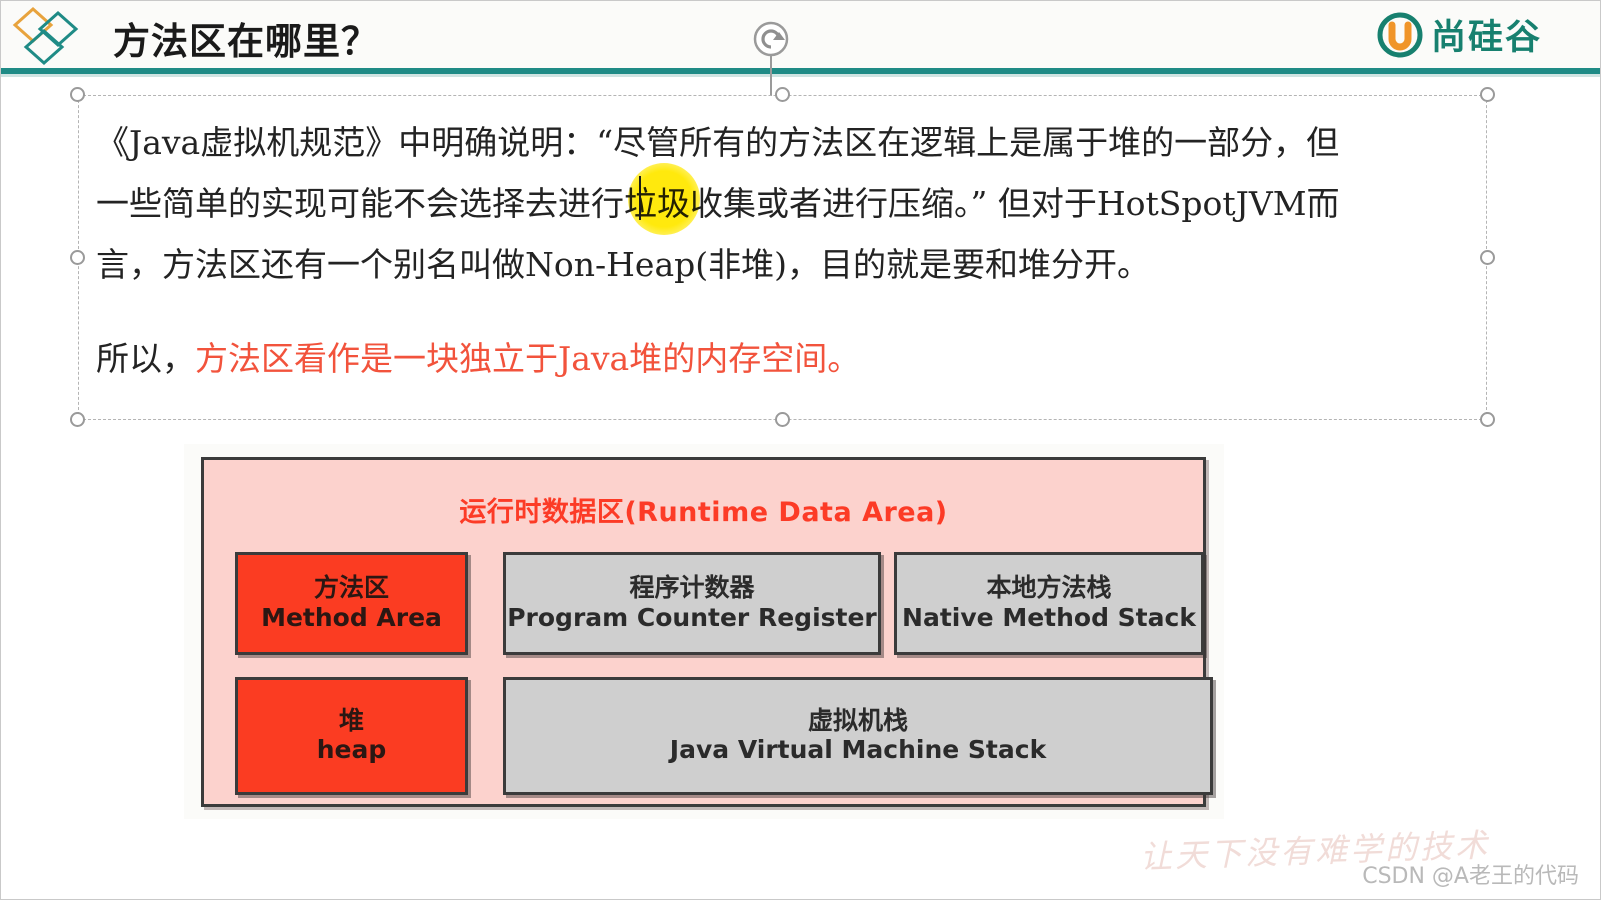 The image size is (1601, 900). I want to click on diagram-cell-jvm-stack: 虚拟机栈 Java Virtual Machine Stack, so click(858, 736).